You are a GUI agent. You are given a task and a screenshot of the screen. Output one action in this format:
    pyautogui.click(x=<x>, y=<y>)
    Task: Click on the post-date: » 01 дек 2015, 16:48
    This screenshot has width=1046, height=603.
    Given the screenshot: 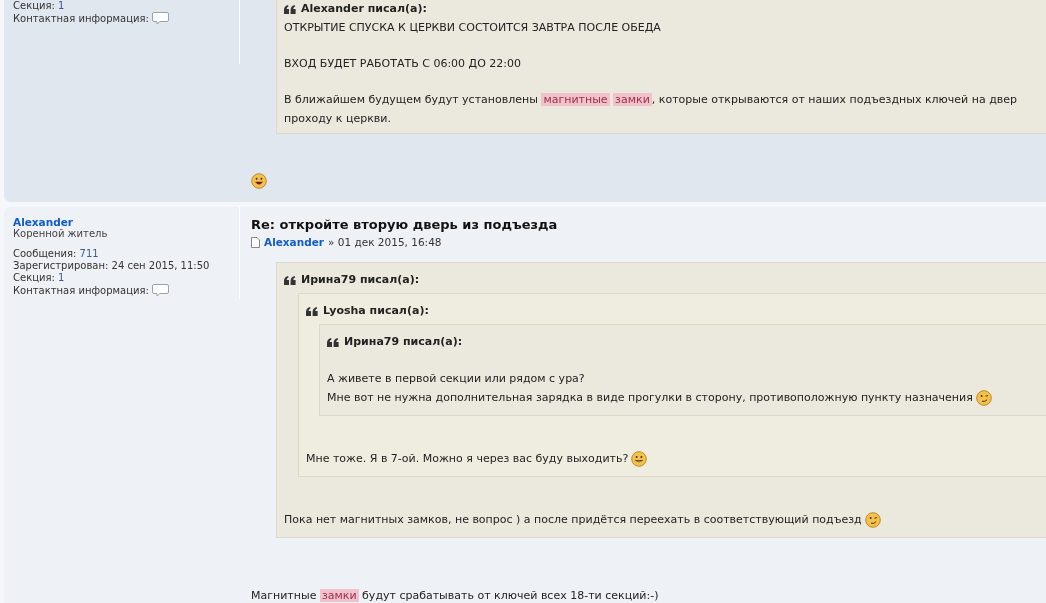 What is the action you would take?
    pyautogui.click(x=385, y=242)
    